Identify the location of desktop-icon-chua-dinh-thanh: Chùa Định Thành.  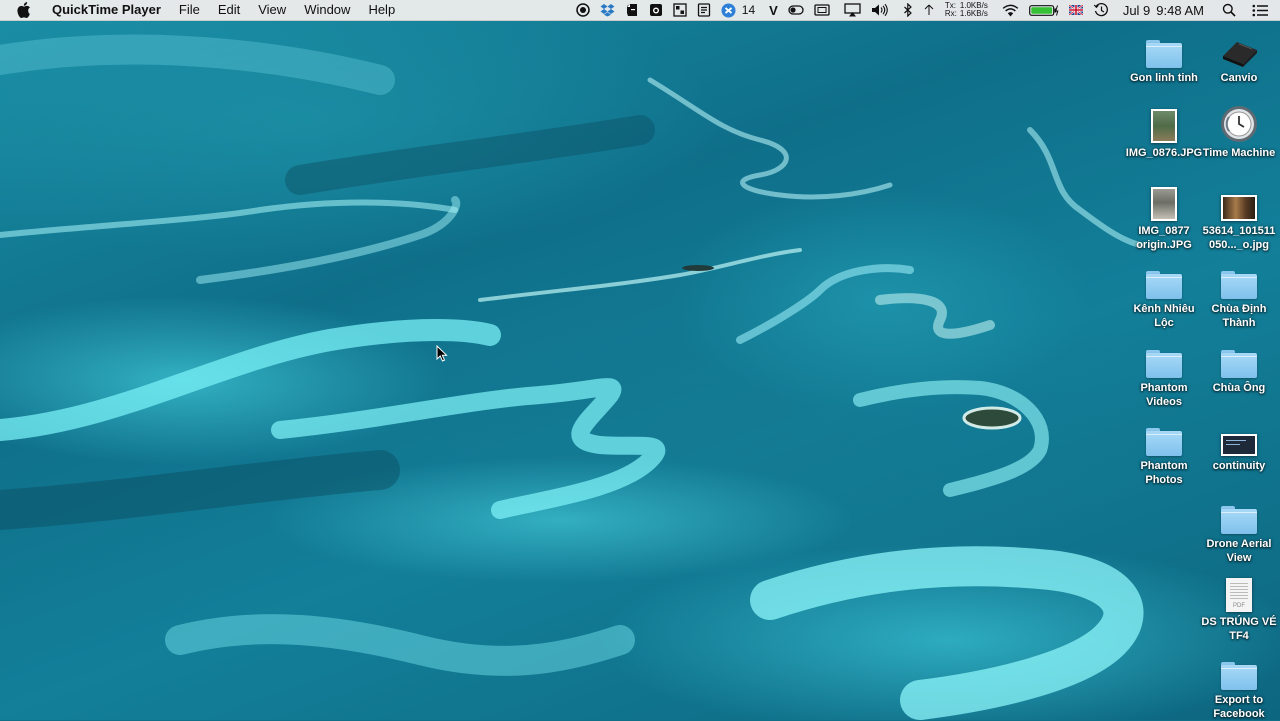
(1239, 295).